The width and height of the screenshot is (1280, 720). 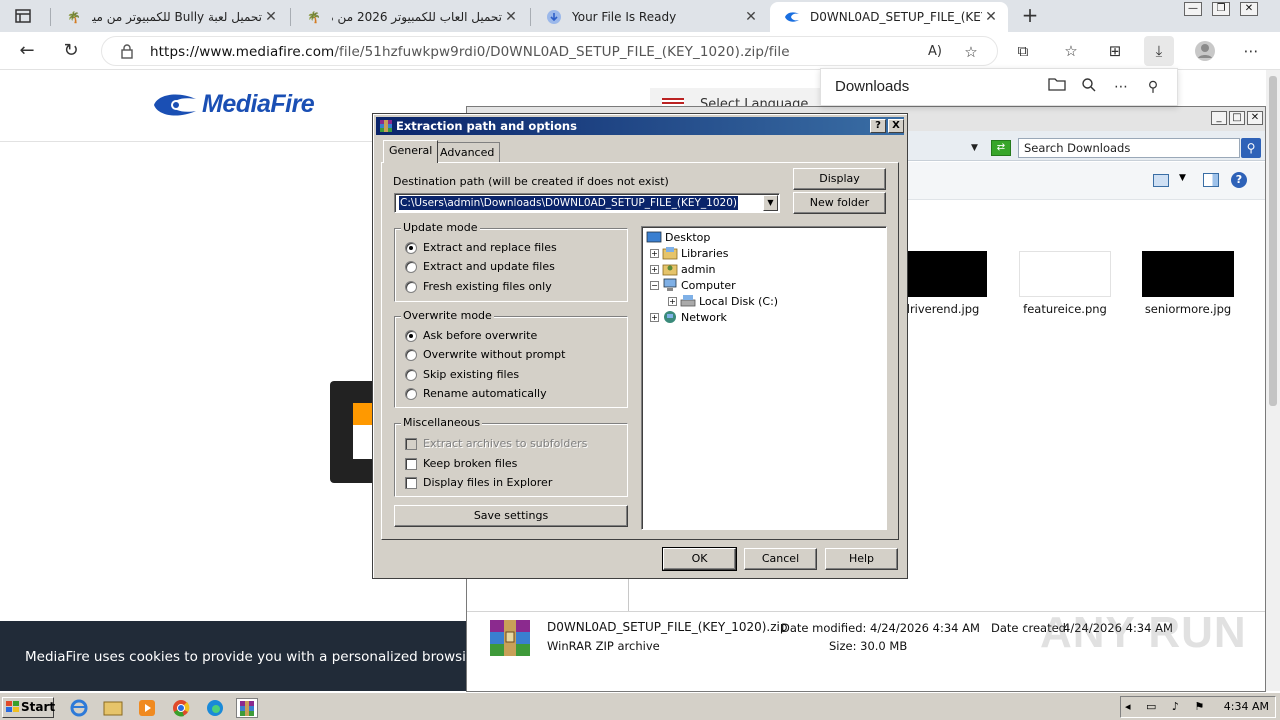 What do you see at coordinates (689, 253) in the screenshot?
I see `tree-node-libraries: + Libraries` at bounding box center [689, 253].